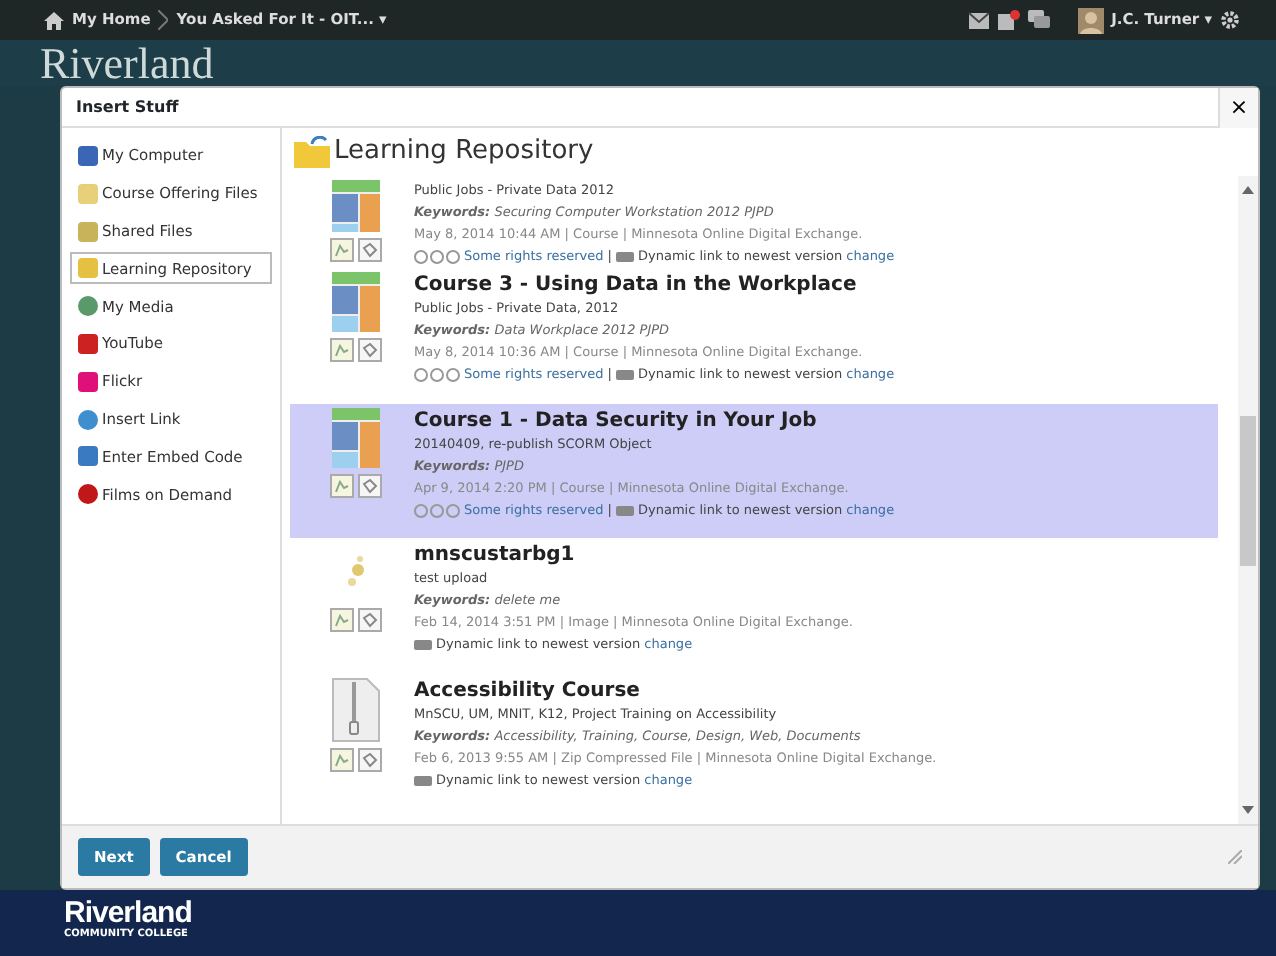 This screenshot has height=956, width=1276. I want to click on zip-file-icon, so click(356, 709).